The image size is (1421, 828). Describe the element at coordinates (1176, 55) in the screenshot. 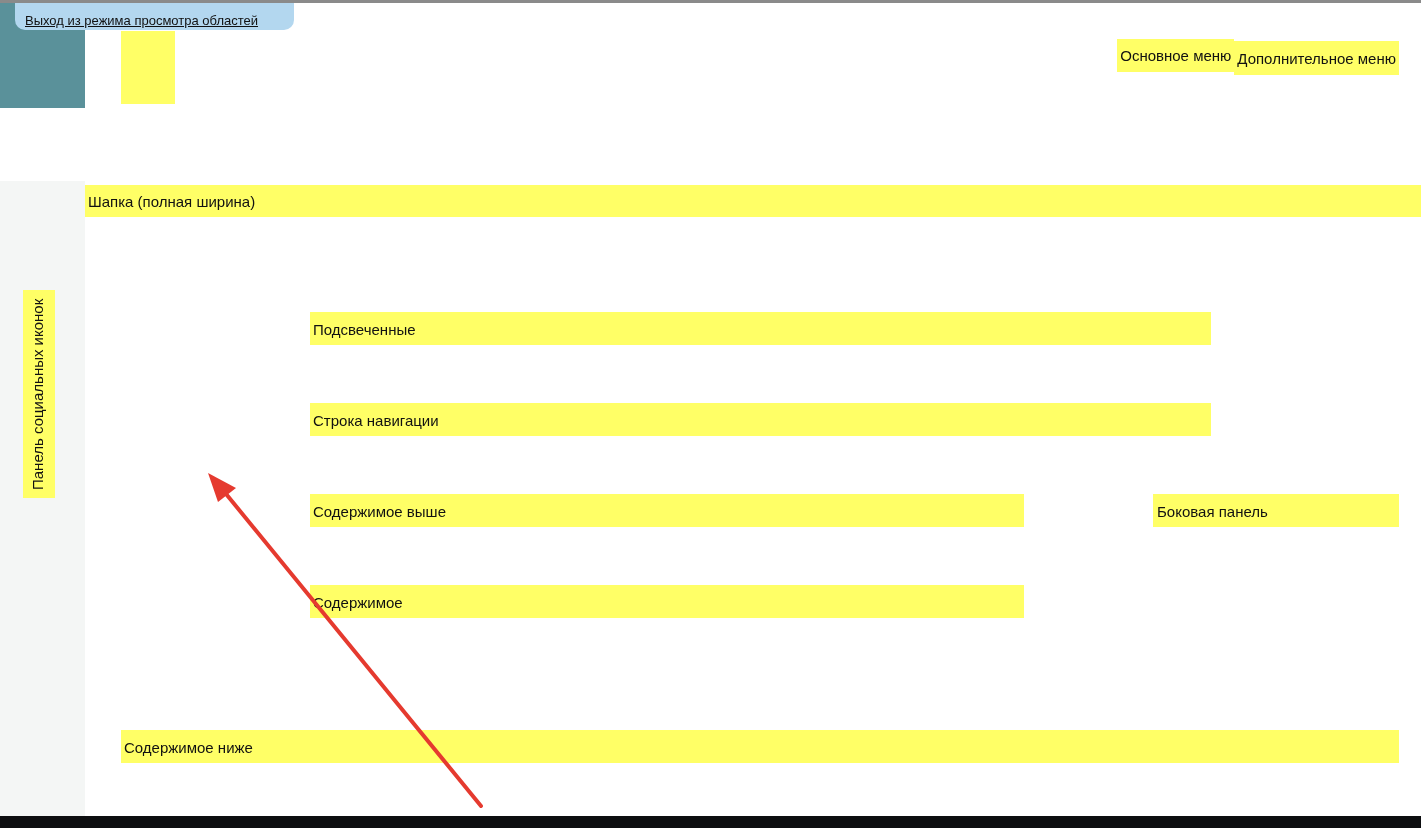

I see `menu-region: Основное меню` at that location.